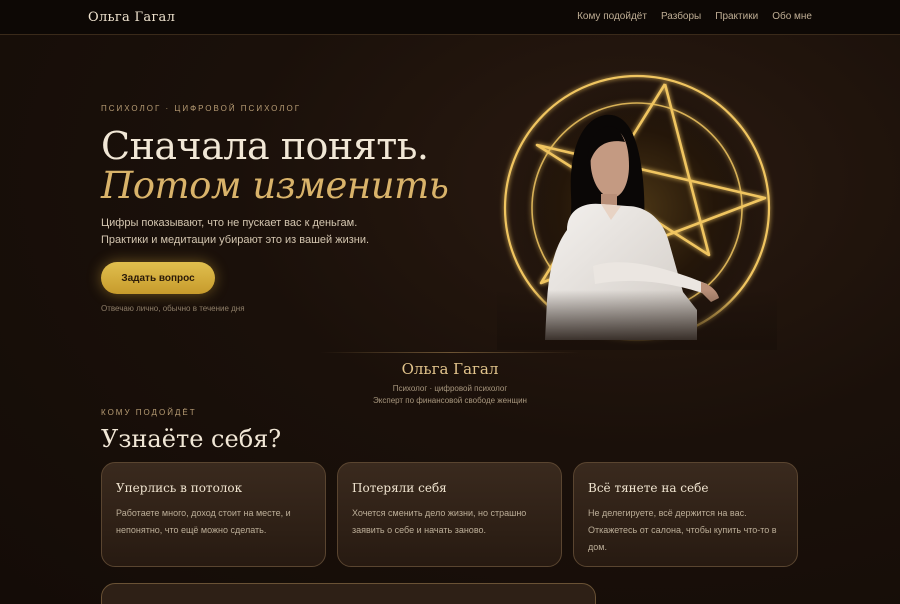 The width and height of the screenshot is (900, 604). What do you see at coordinates (637, 212) in the screenshot?
I see `portrait-illustration` at bounding box center [637, 212].